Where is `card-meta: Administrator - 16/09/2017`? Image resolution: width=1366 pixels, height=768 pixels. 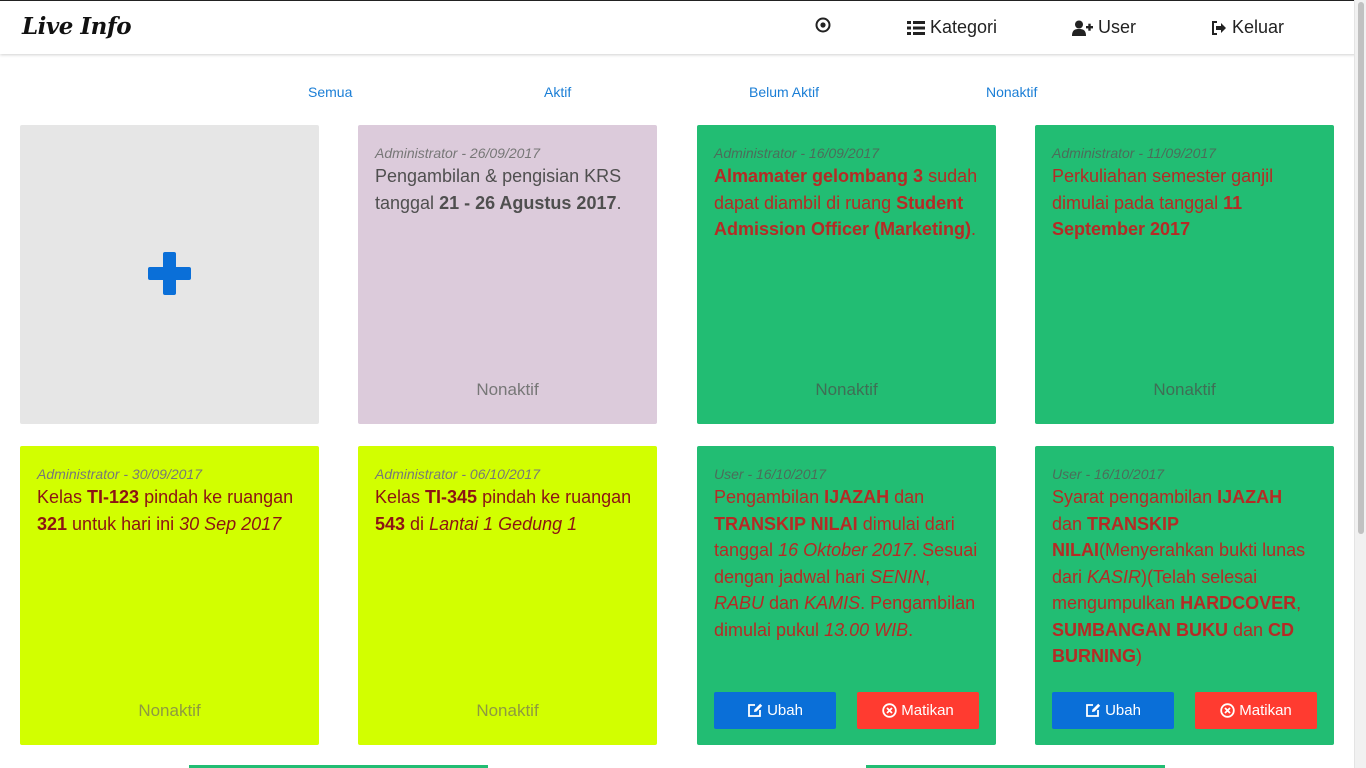 card-meta: Administrator - 16/09/2017 is located at coordinates (796, 153).